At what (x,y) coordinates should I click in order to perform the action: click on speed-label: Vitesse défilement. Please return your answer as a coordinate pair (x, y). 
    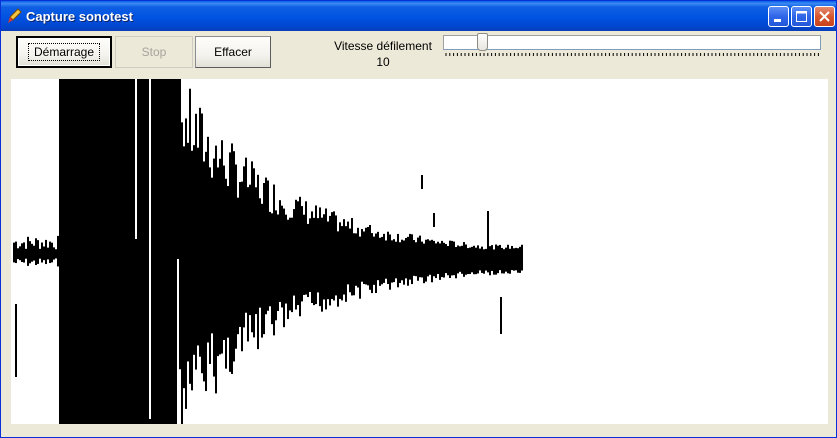
    Looking at the image, I should click on (383, 46).